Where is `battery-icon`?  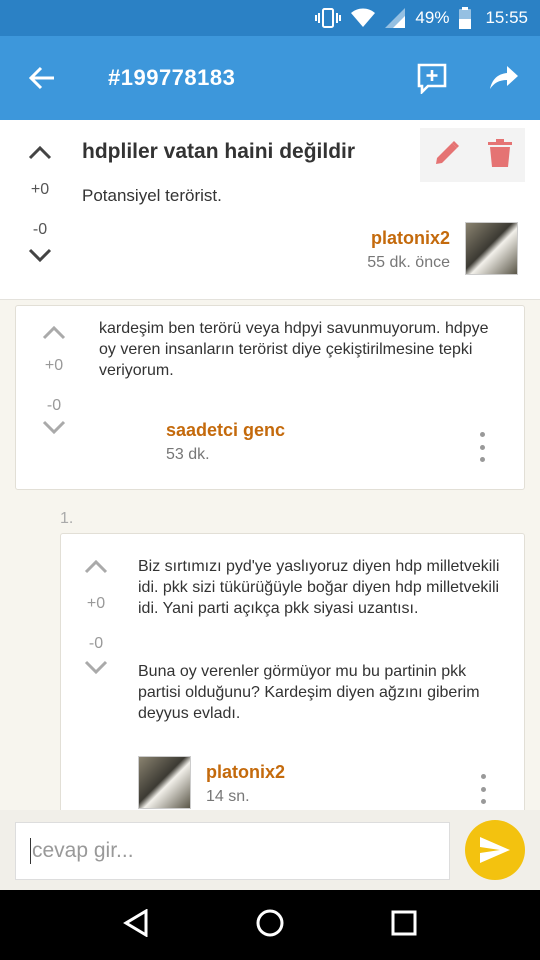
battery-icon is located at coordinates (465, 18).